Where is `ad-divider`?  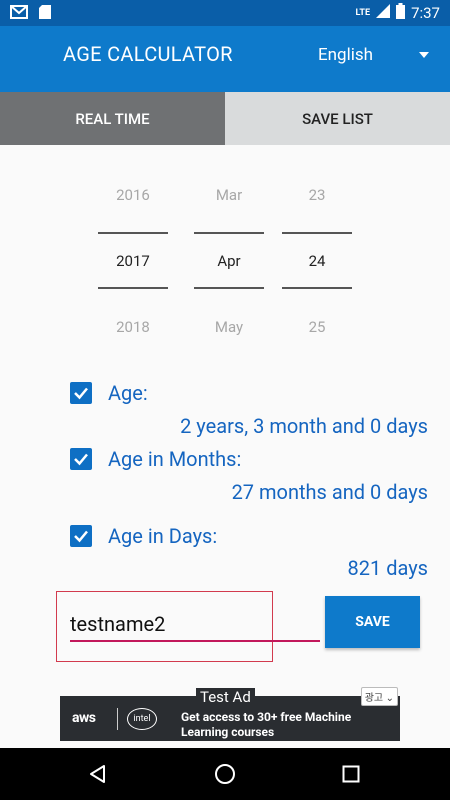 ad-divider is located at coordinates (117, 719).